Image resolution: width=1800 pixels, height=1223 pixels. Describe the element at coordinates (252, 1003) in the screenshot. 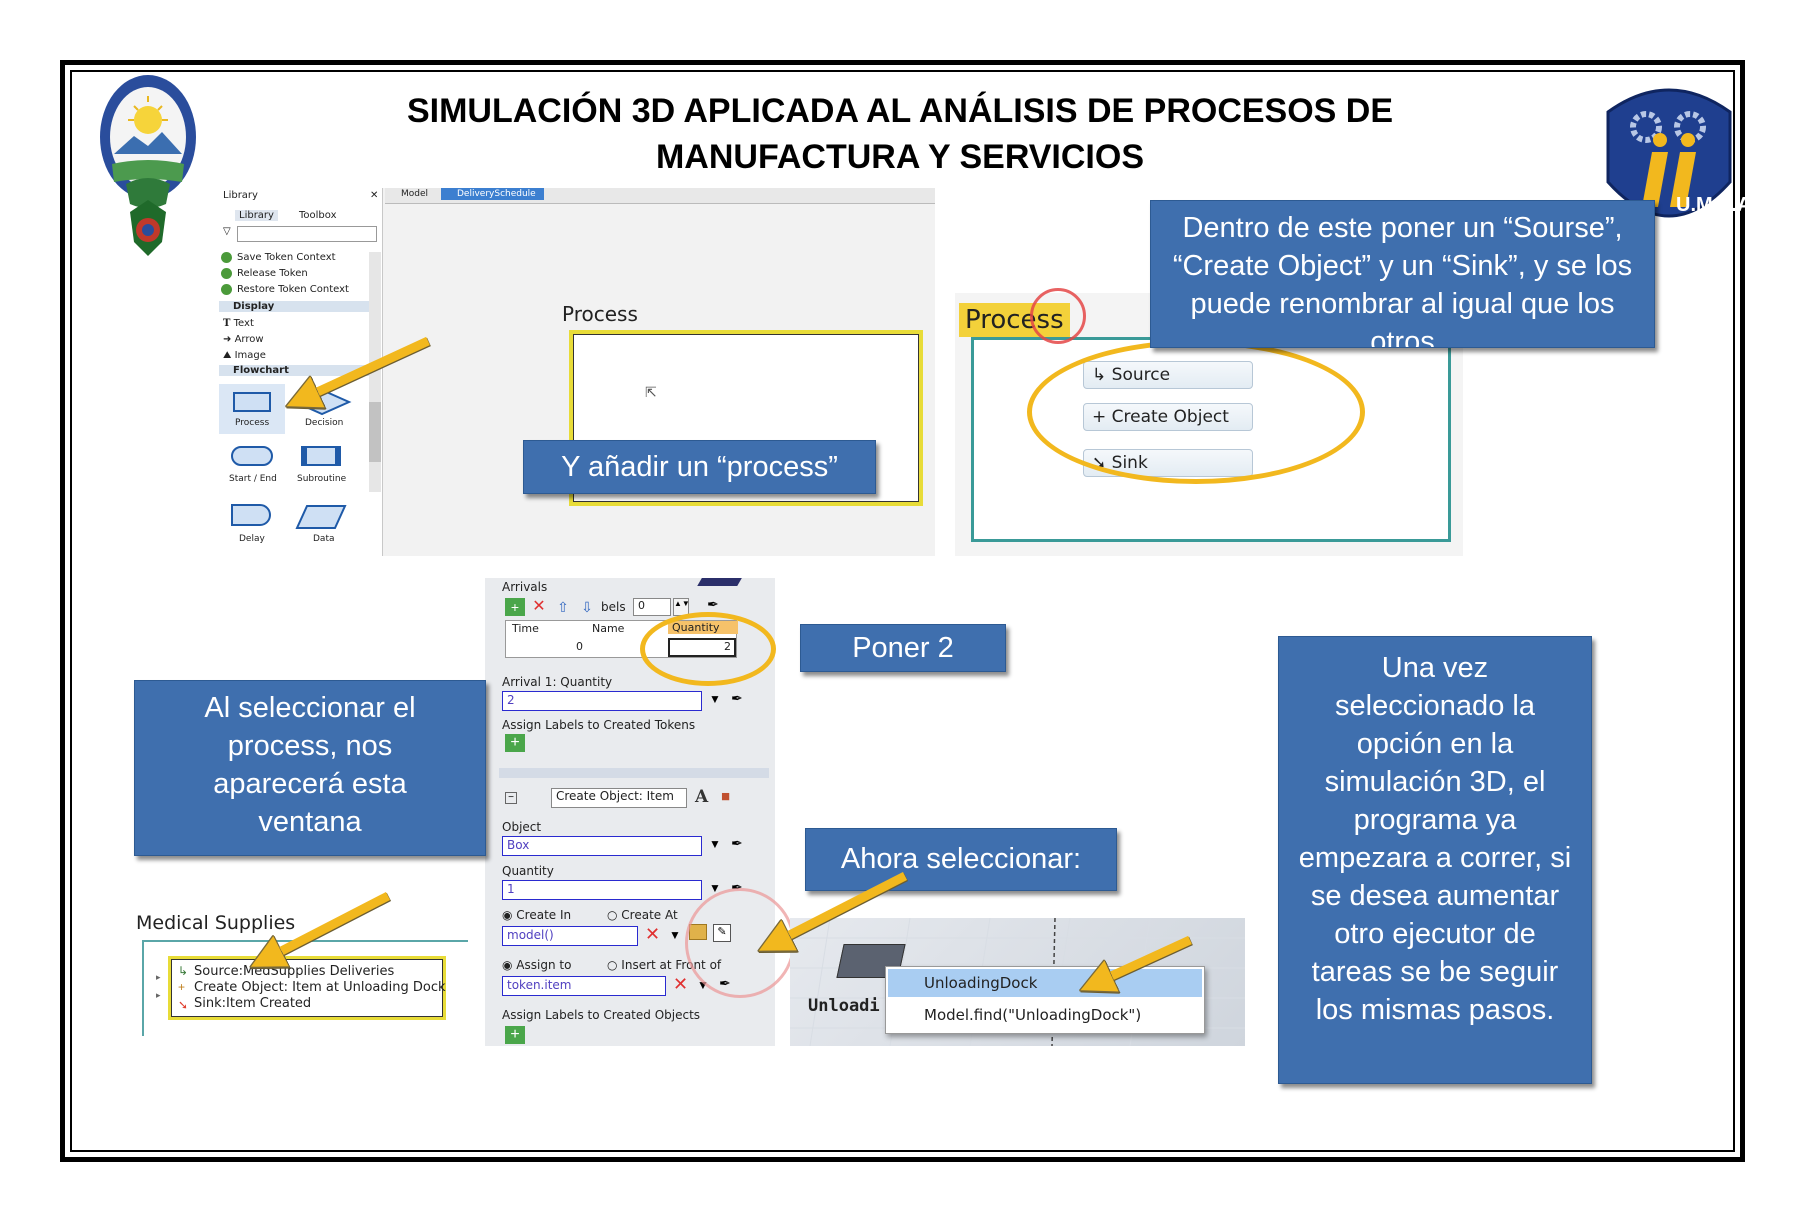

I see `medical-row-sink: Sink:Item Created` at that location.